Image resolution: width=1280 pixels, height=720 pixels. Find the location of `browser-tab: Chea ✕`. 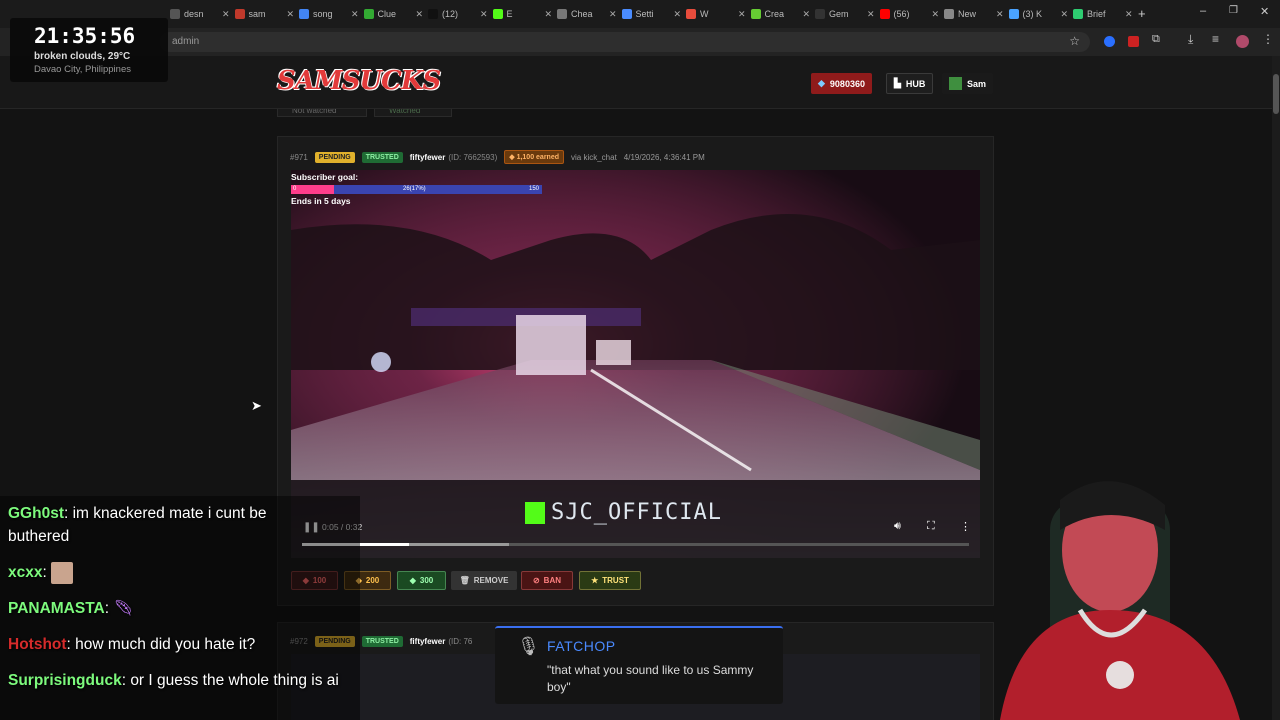

browser-tab: Chea ✕ is located at coordinates (588, 14).